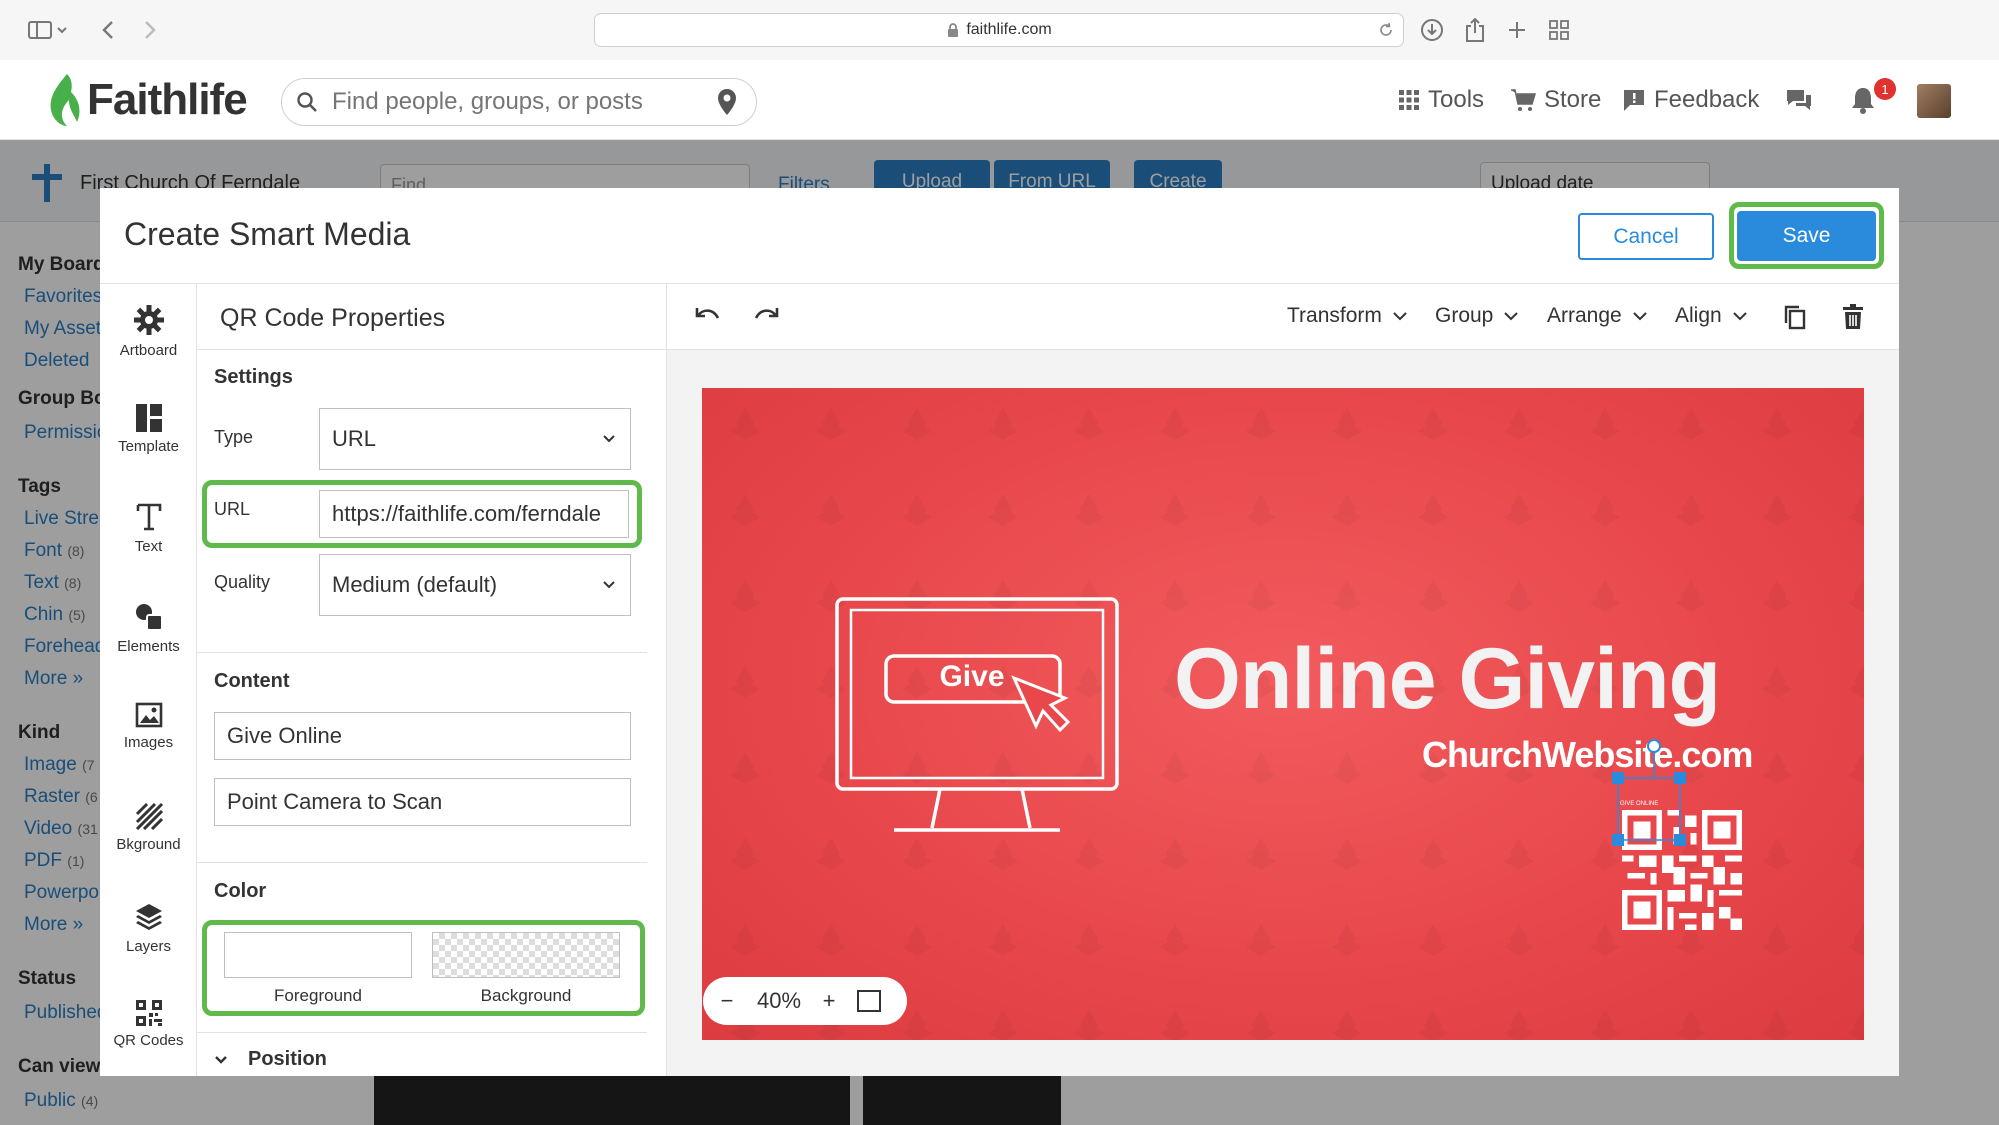 This screenshot has width=1999, height=1125. I want to click on notifications-button, so click(1863, 100).